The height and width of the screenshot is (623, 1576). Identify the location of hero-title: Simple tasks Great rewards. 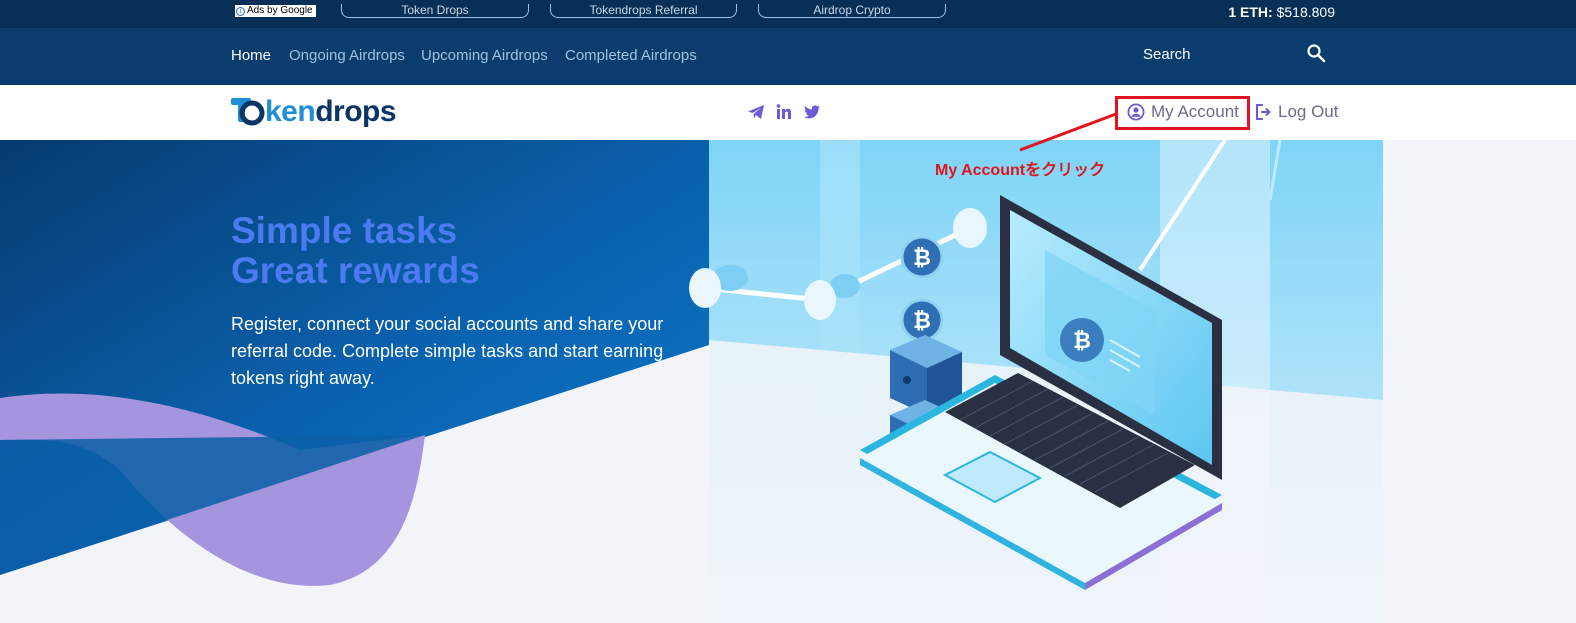
(355, 251).